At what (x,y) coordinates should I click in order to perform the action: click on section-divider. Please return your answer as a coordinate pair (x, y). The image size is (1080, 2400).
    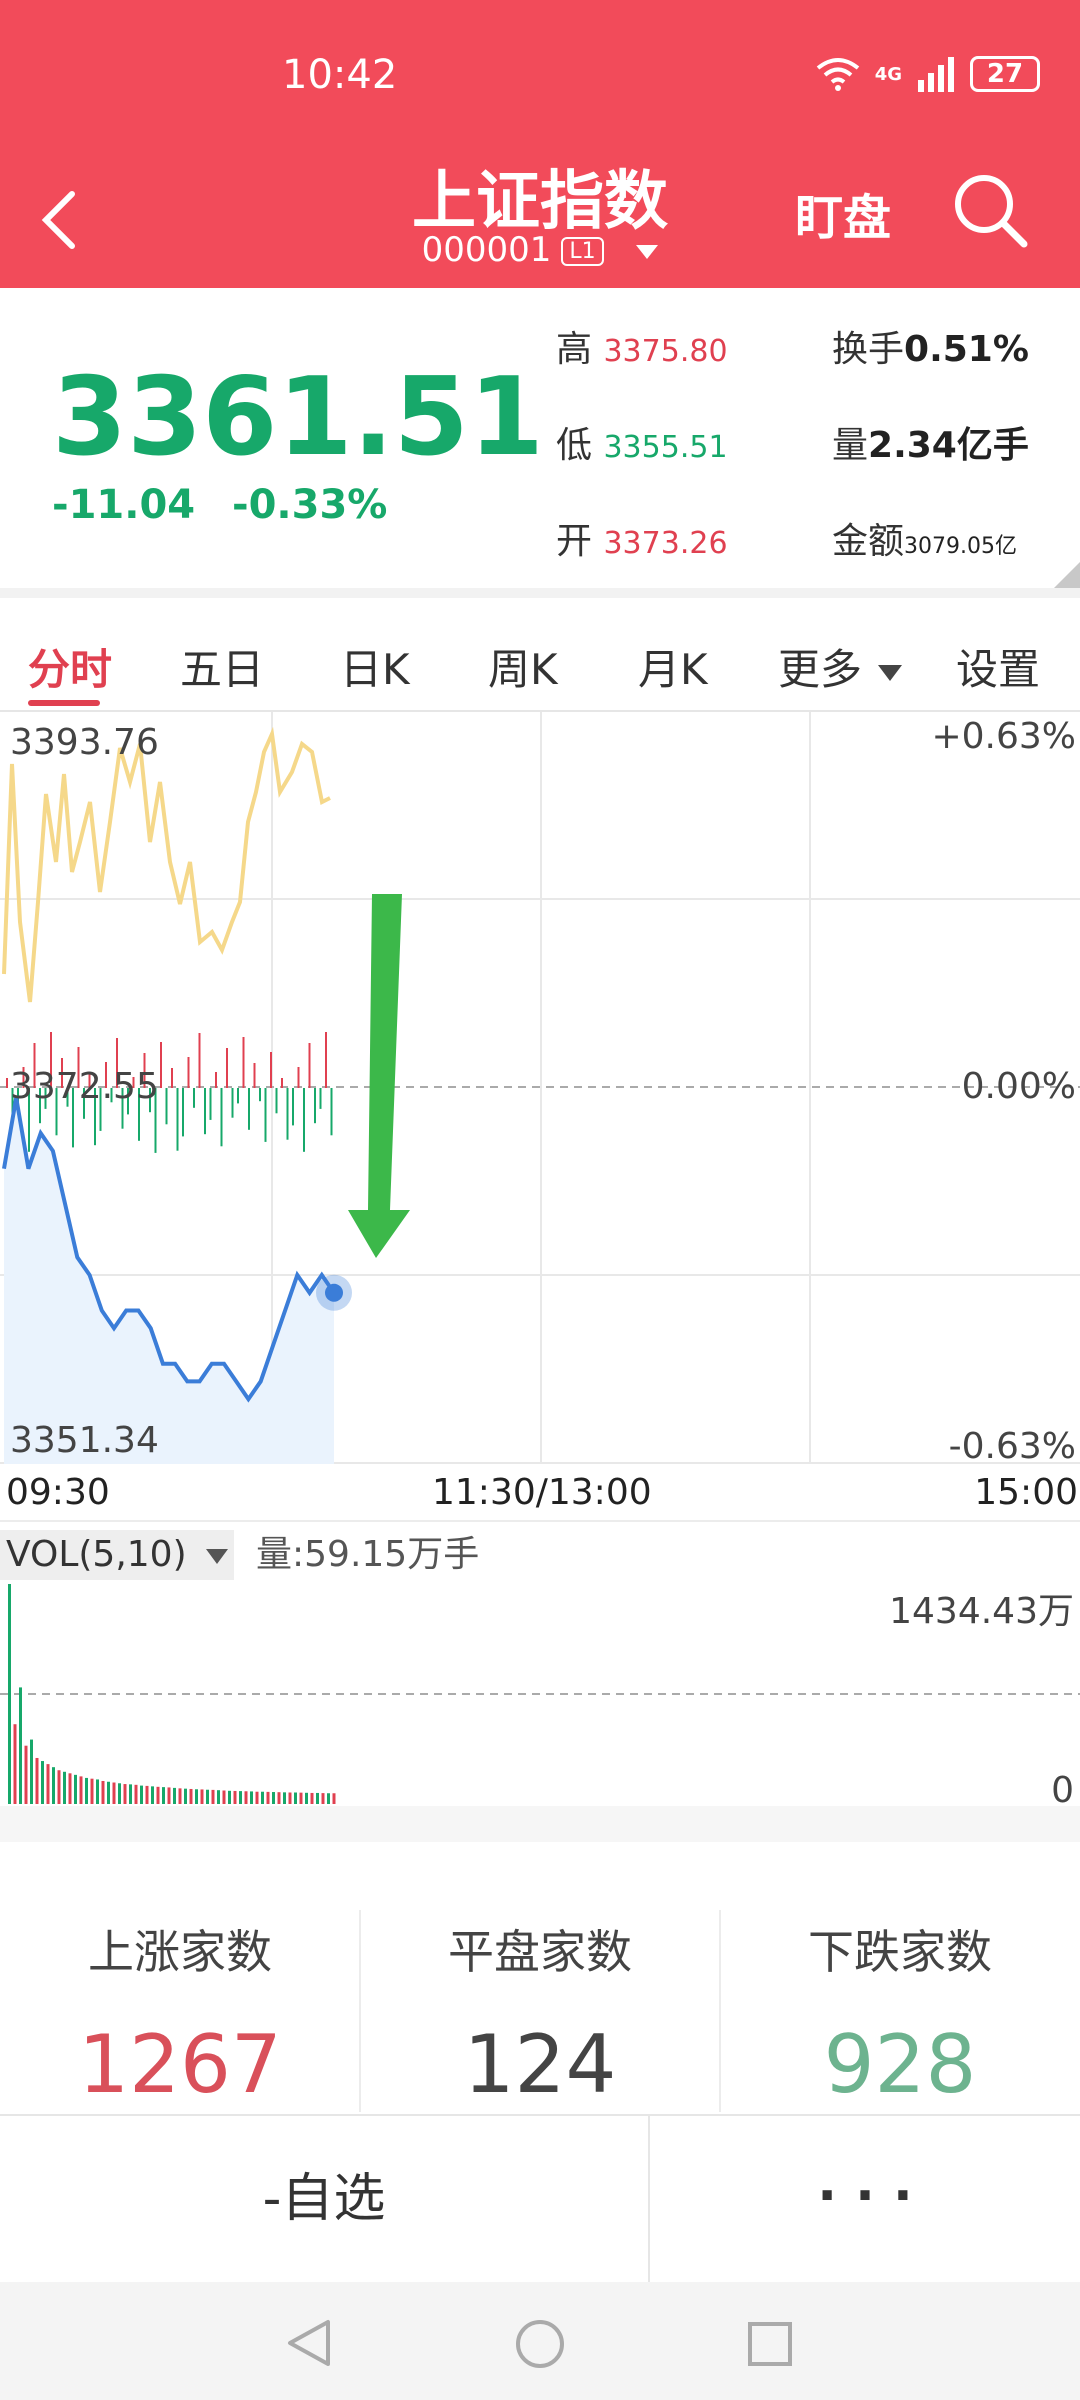
    Looking at the image, I should click on (540, 593).